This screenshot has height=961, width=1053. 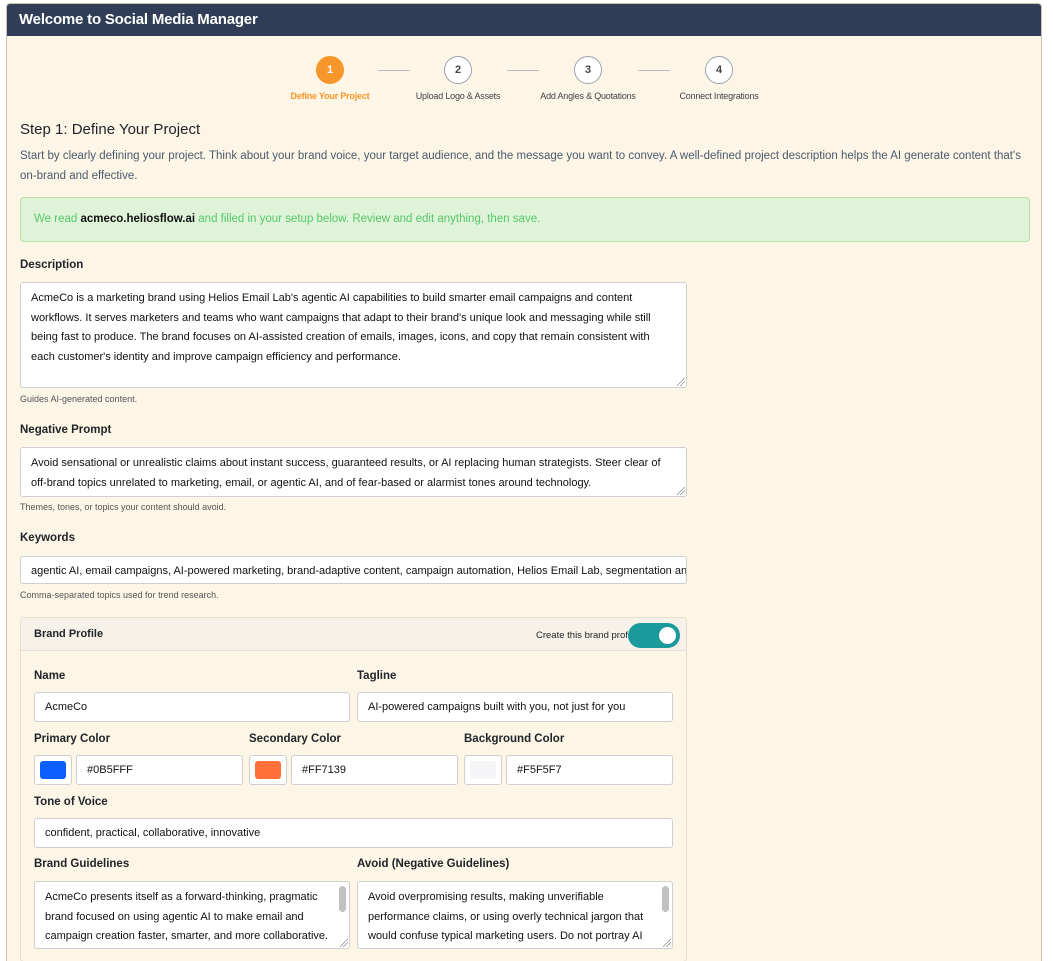 What do you see at coordinates (458, 70) in the screenshot?
I see `step-2-number: 2` at bounding box center [458, 70].